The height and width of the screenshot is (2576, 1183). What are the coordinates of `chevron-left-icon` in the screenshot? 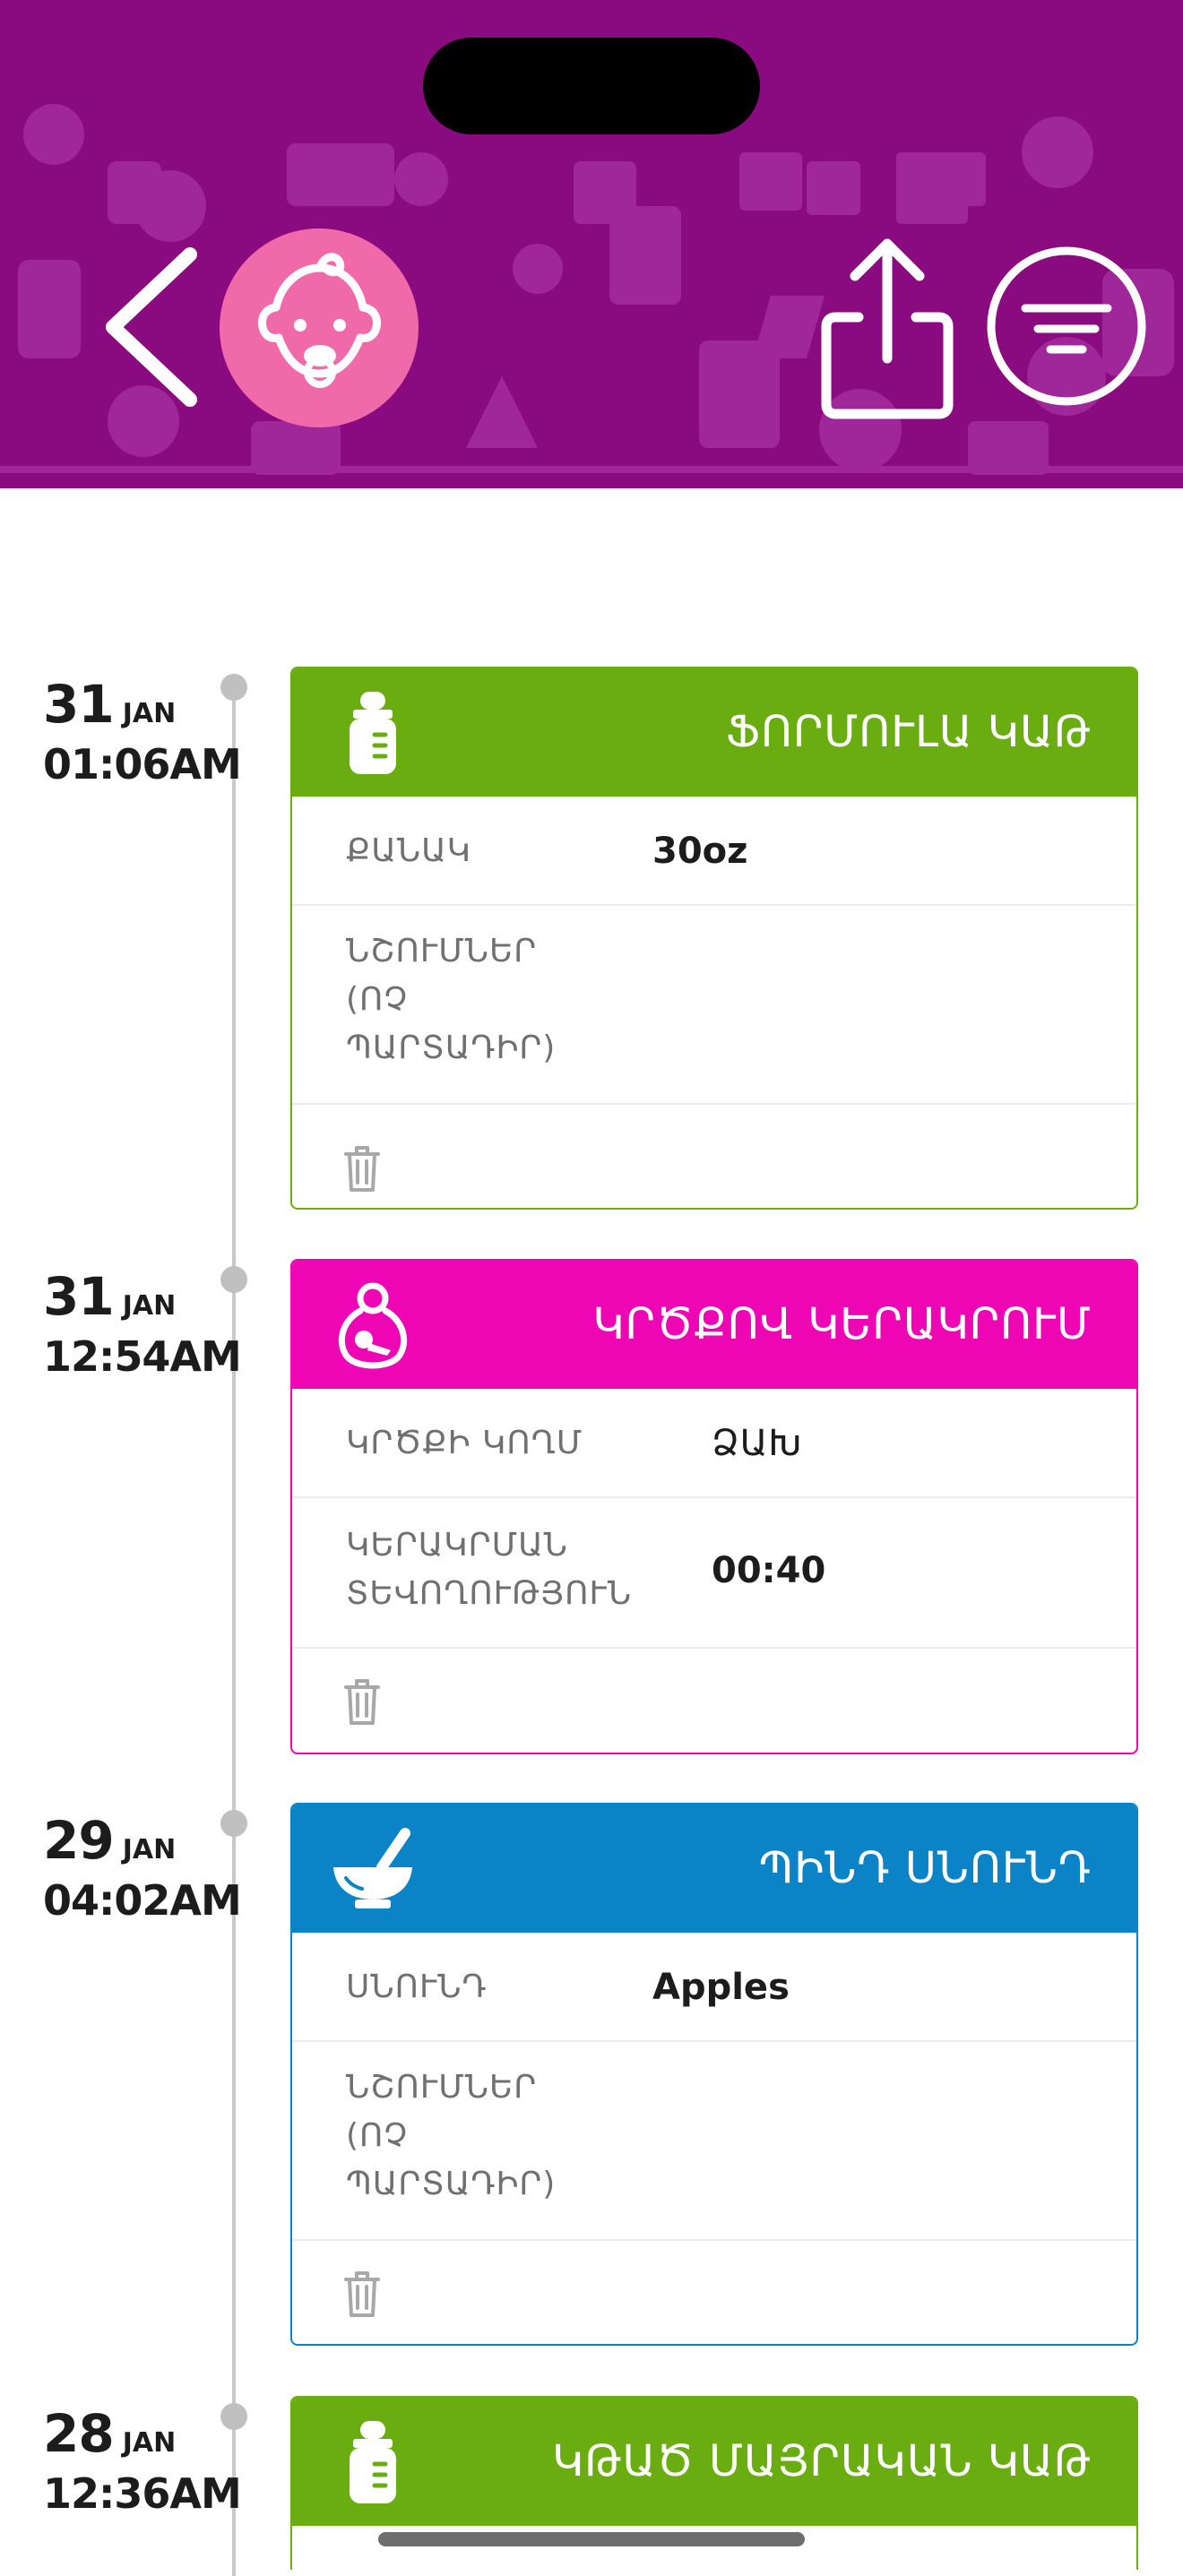 It's located at (151, 327).